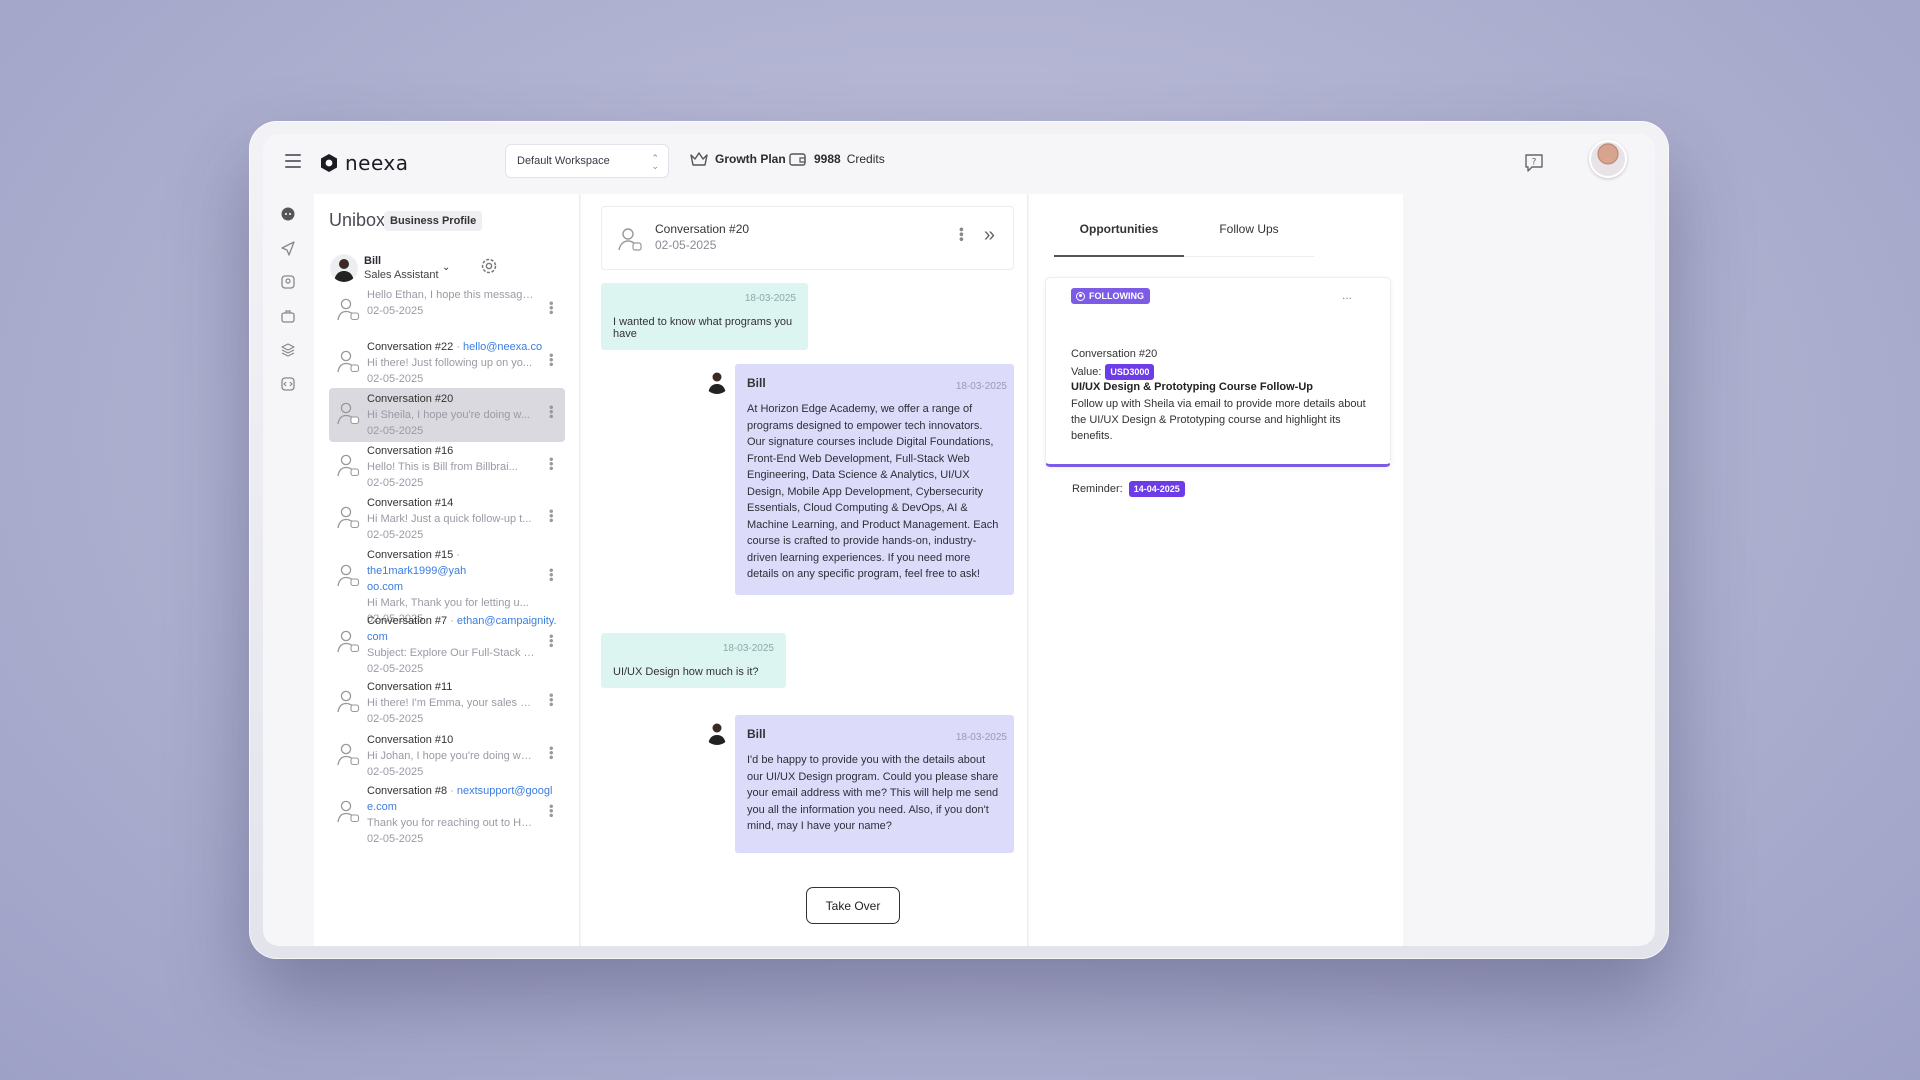 The height and width of the screenshot is (1080, 1920). What do you see at coordinates (364, 163) in the screenshot?
I see `brand-logo: neexa` at bounding box center [364, 163].